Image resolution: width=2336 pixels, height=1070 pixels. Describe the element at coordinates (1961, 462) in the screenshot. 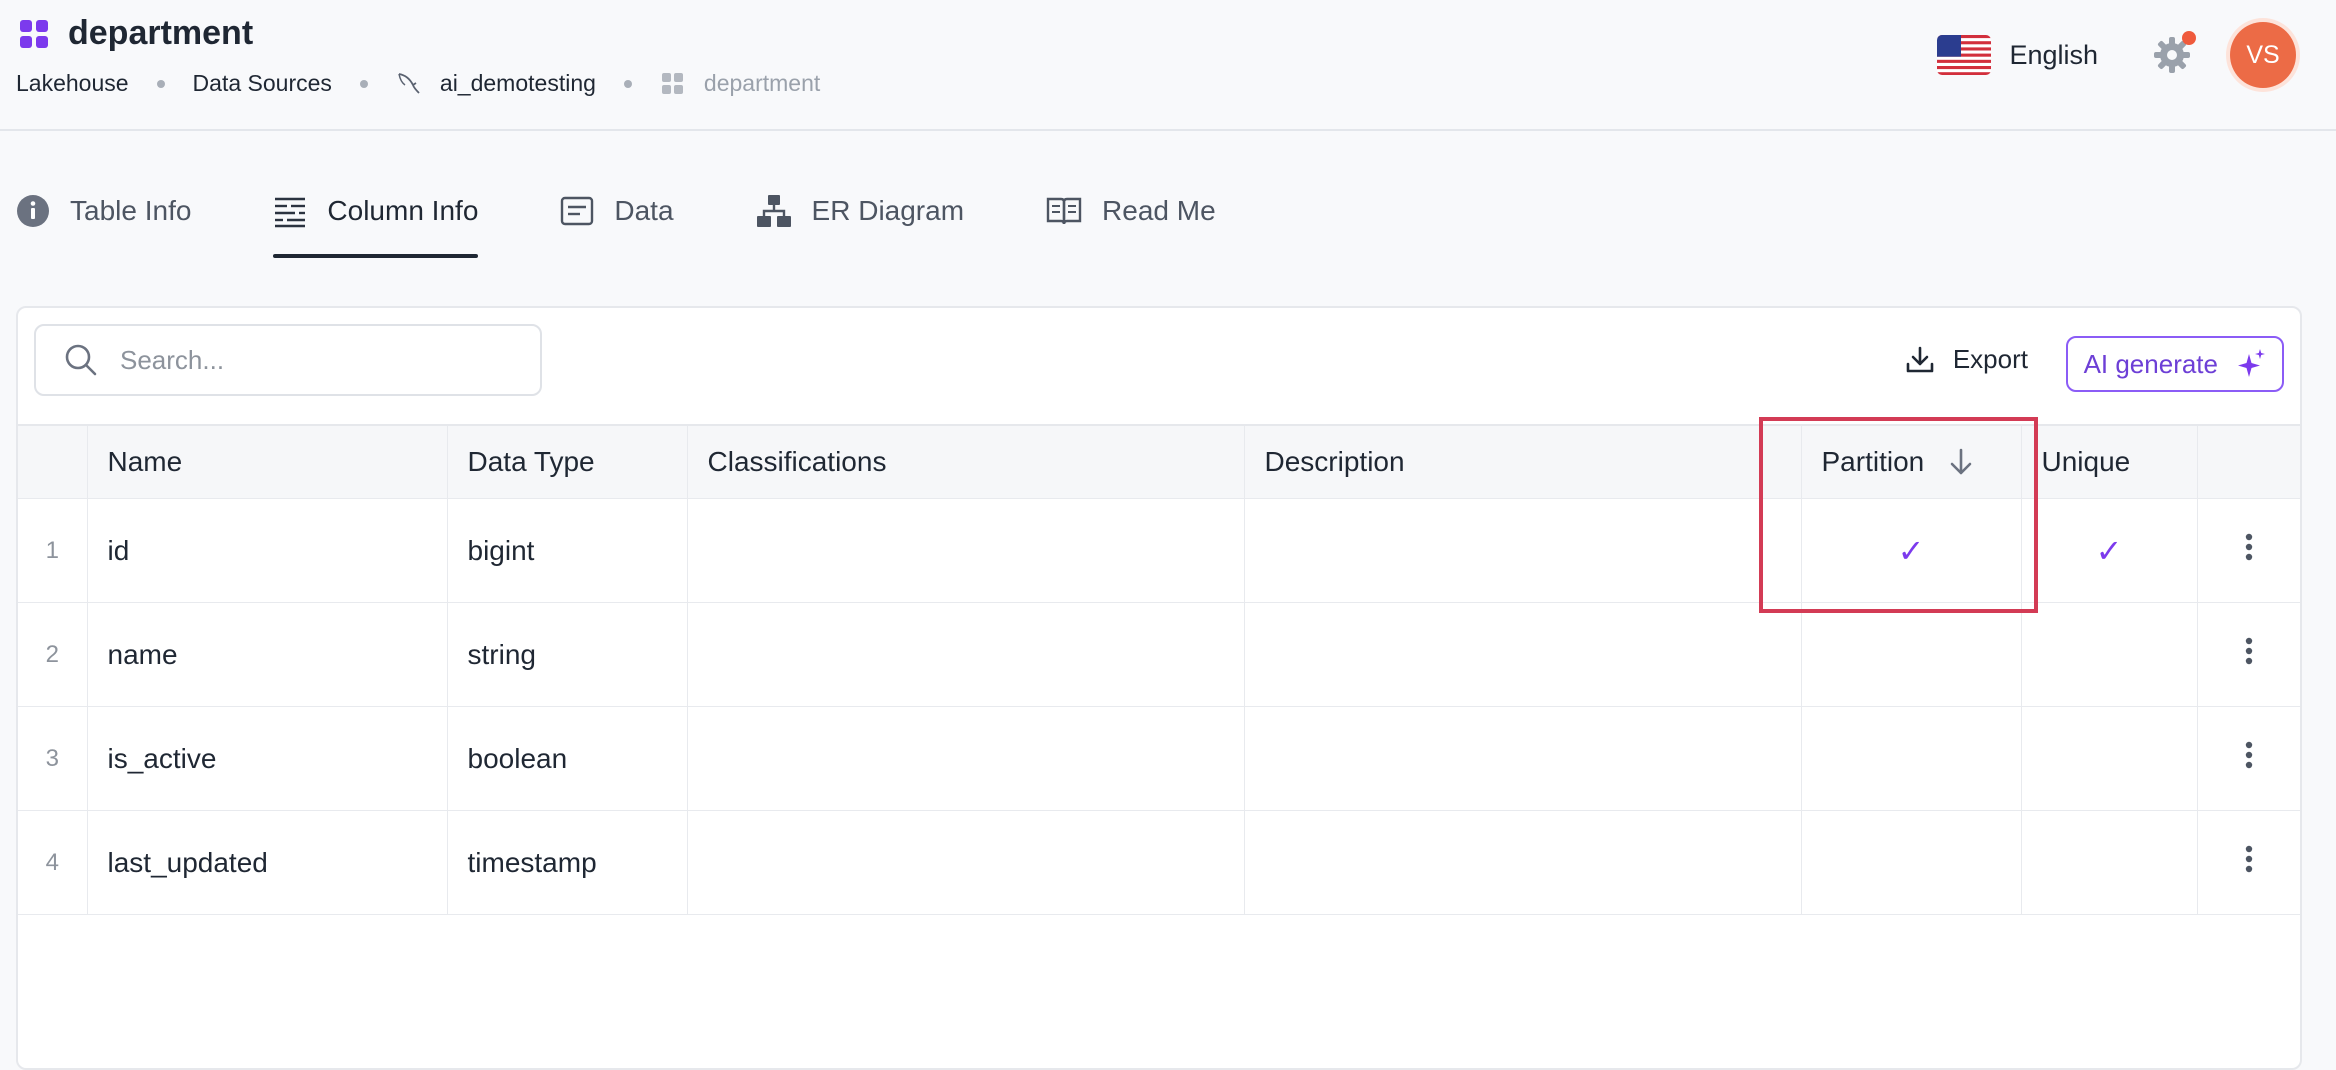

I see `sort-down-icon` at that location.